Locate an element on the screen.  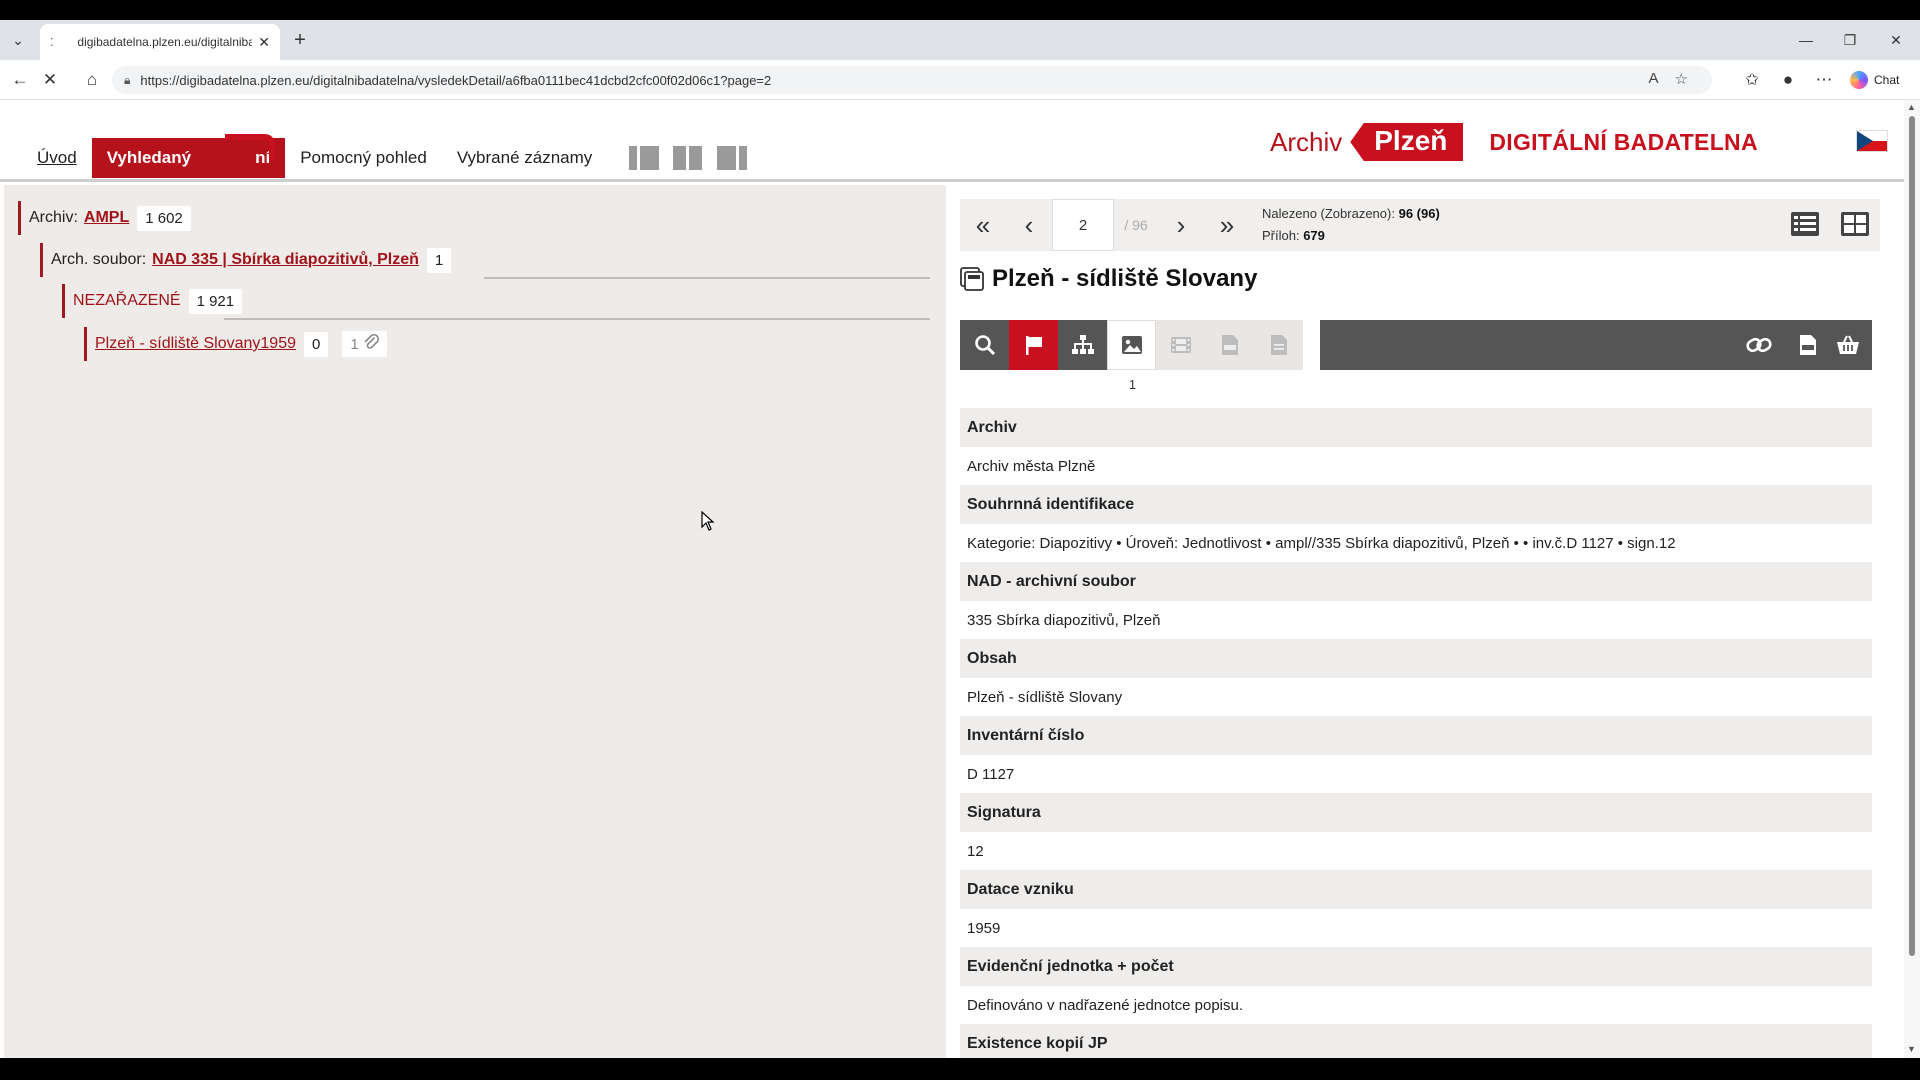
lock-icon: 🔒︎ is located at coordinates (127, 79).